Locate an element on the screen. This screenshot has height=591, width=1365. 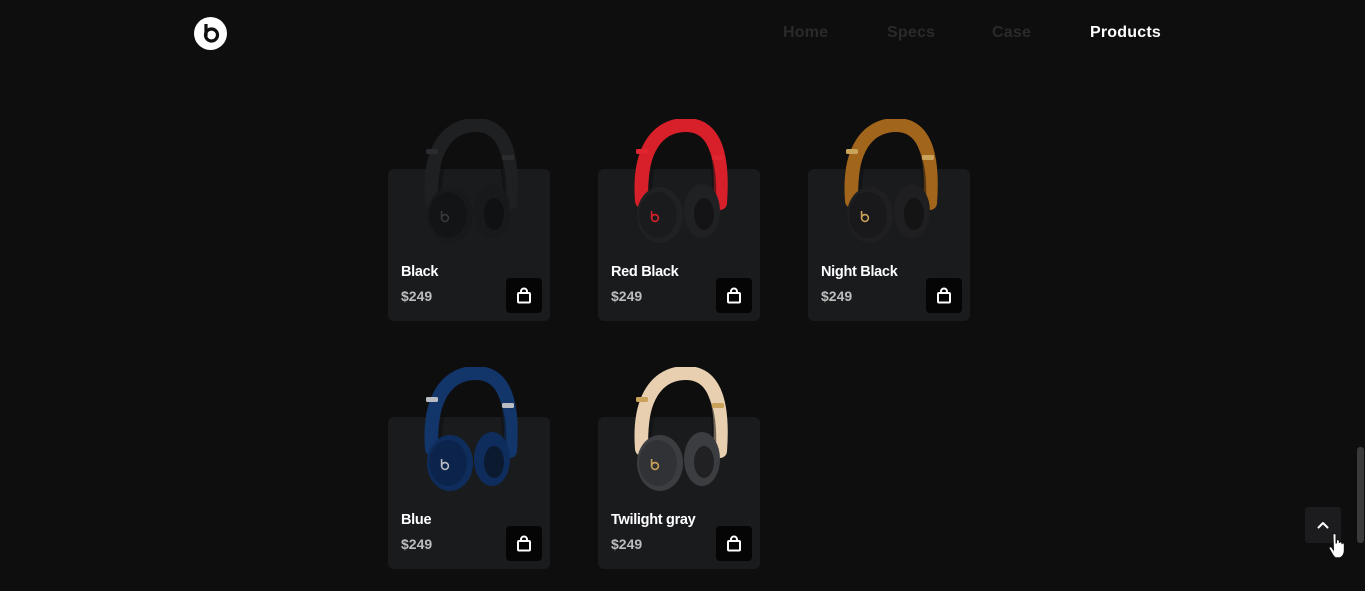
product-name: Twilight gray is located at coordinates (653, 520).